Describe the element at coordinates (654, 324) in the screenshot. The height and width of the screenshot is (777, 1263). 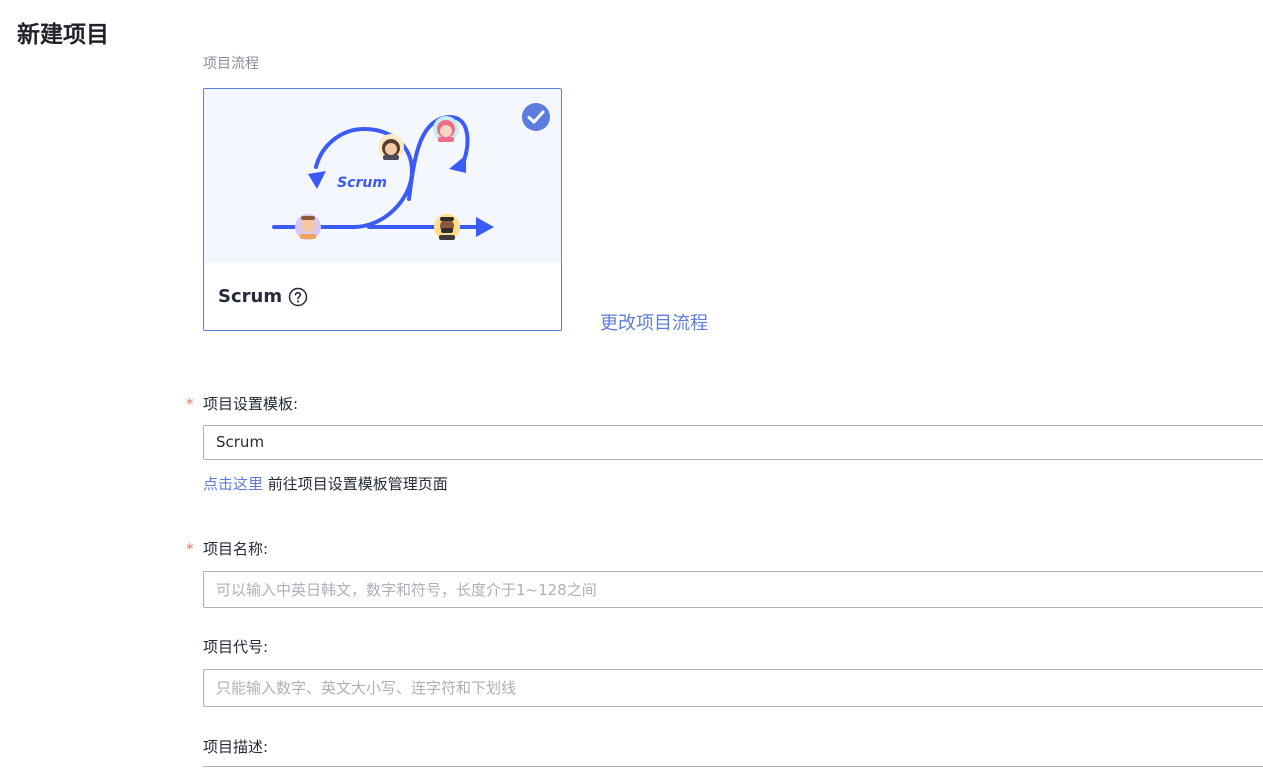
I see `change-process-link: 更改项目流程` at that location.